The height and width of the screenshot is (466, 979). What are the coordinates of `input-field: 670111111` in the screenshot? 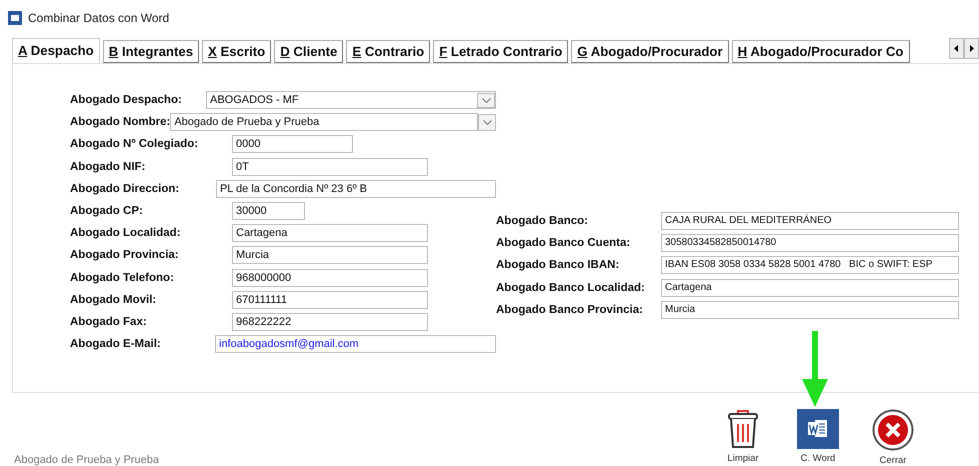 It's located at (330, 299).